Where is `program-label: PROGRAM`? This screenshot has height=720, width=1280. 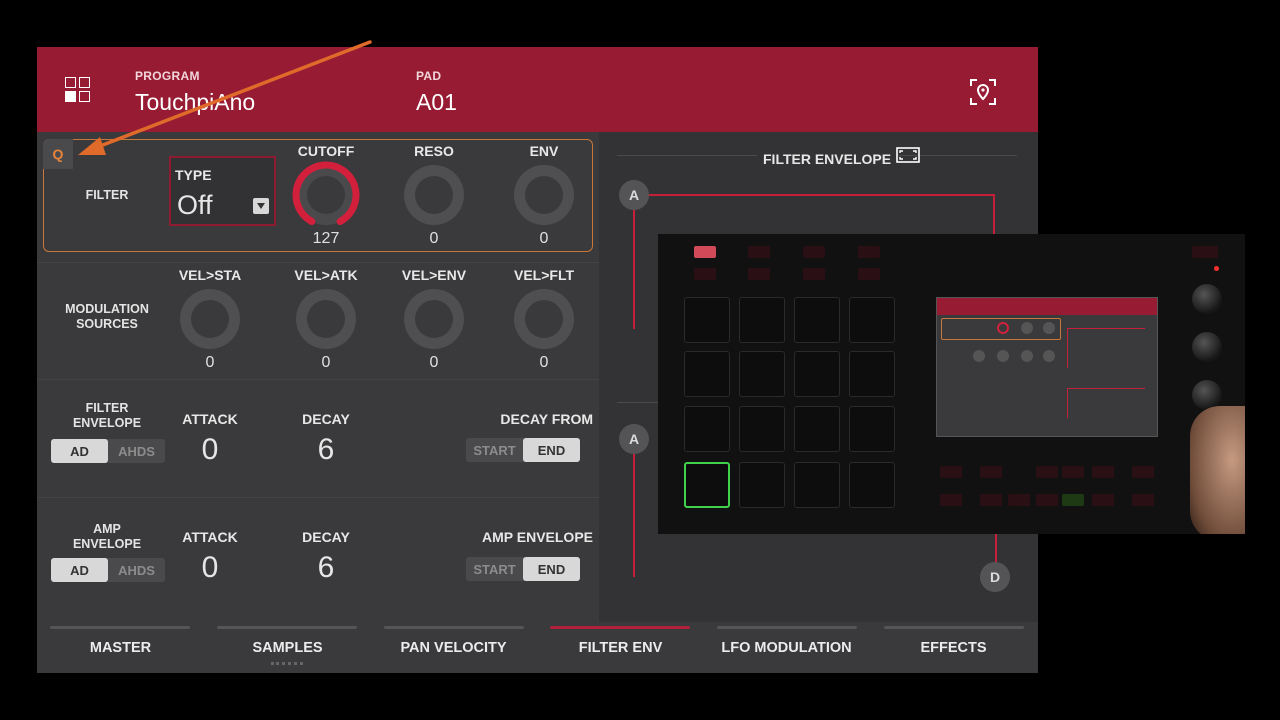
program-label: PROGRAM is located at coordinates (167, 76).